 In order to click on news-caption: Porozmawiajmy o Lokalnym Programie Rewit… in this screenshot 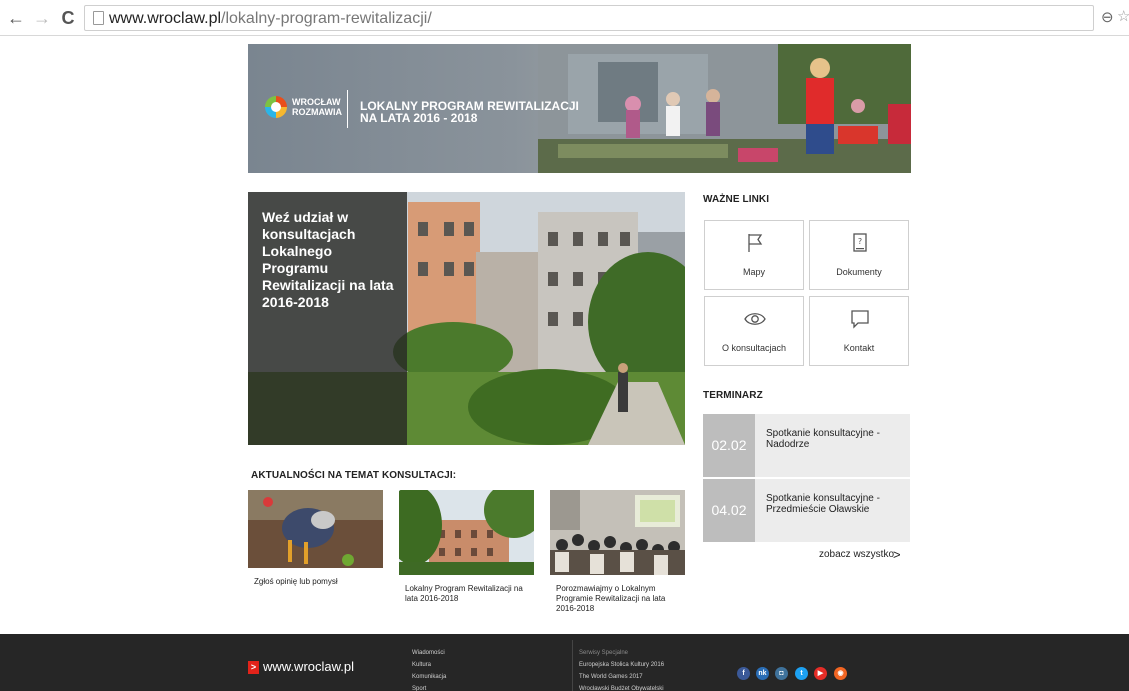, I will do `click(620, 599)`.